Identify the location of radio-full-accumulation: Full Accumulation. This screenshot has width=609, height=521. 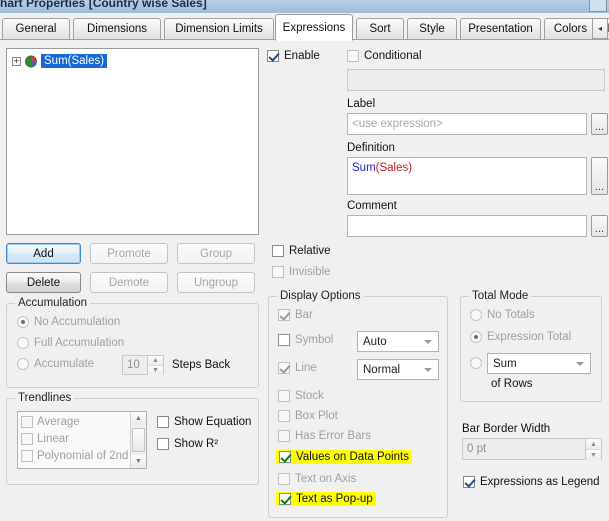
(70, 343).